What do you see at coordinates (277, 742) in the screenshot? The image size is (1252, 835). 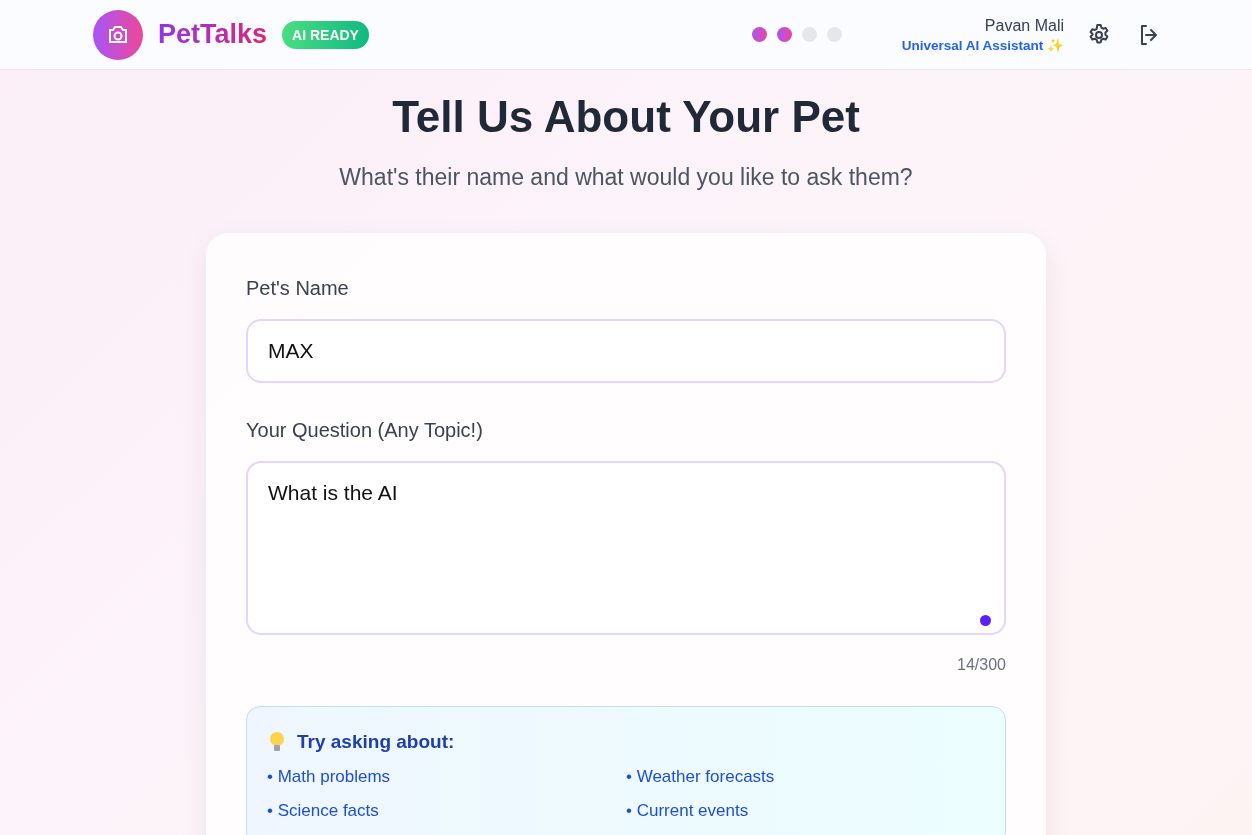 I see `lightbulb-icon` at bounding box center [277, 742].